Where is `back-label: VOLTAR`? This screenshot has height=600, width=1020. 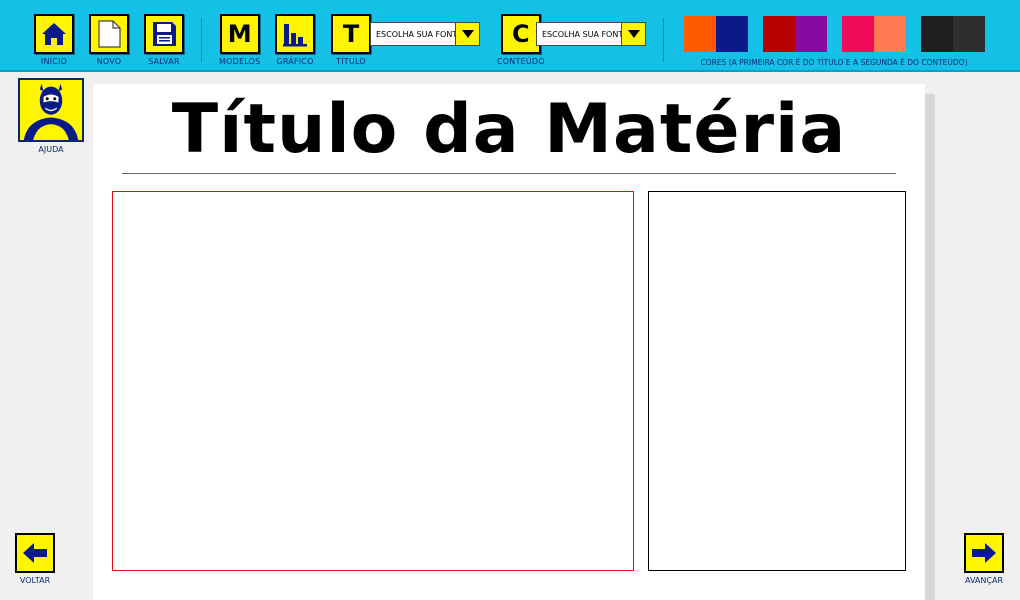 back-label: VOLTAR is located at coordinates (35, 580).